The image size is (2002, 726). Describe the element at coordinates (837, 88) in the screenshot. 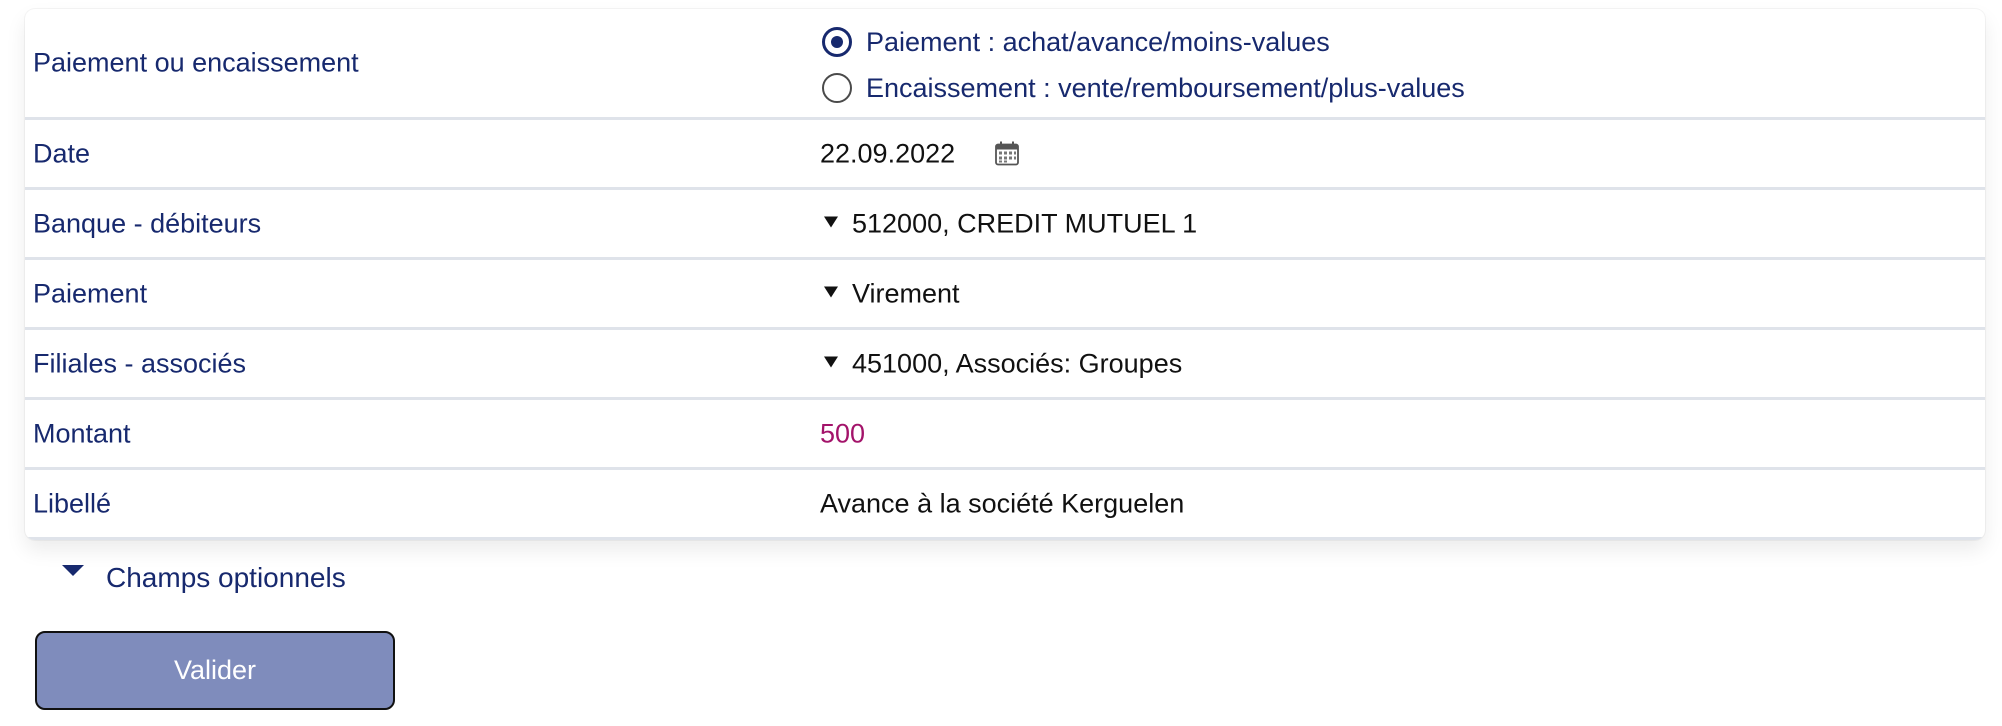

I see `radio-collection-unchecked-icon` at that location.